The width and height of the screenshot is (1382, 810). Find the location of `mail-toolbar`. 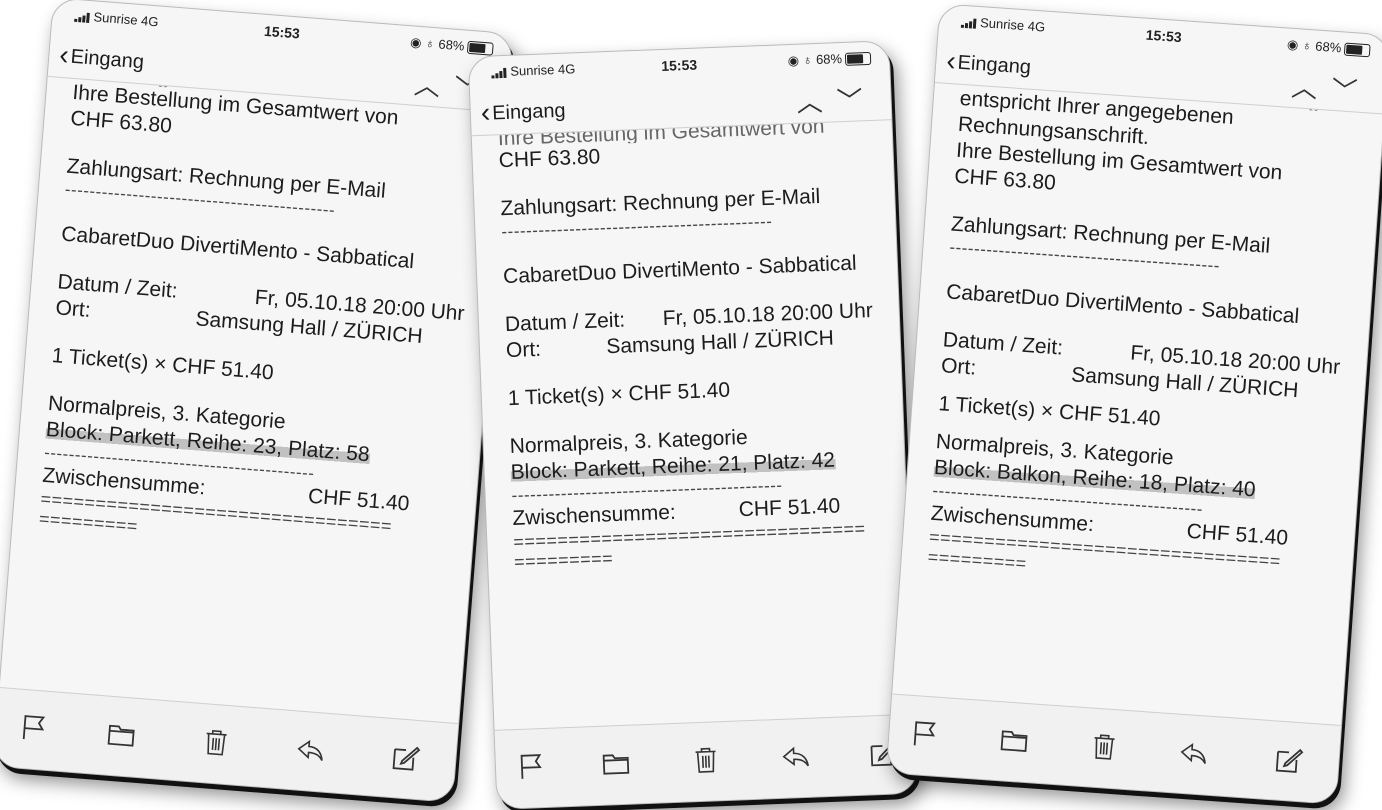

mail-toolbar is located at coordinates (706, 761).